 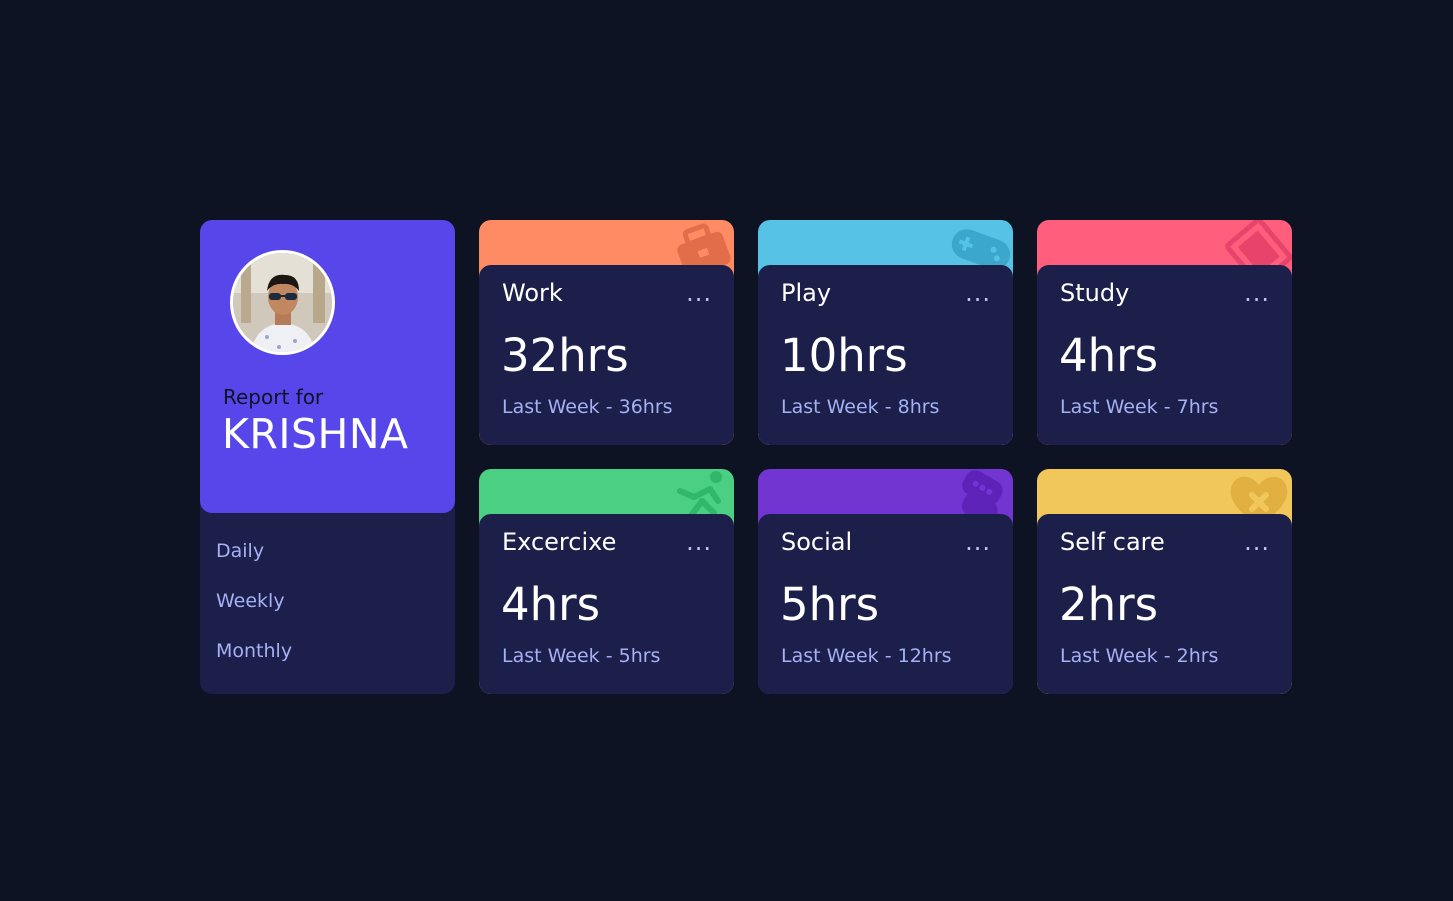 I want to click on card-body: Play ... 10hrs Last Week - 8hrs, so click(x=885, y=355).